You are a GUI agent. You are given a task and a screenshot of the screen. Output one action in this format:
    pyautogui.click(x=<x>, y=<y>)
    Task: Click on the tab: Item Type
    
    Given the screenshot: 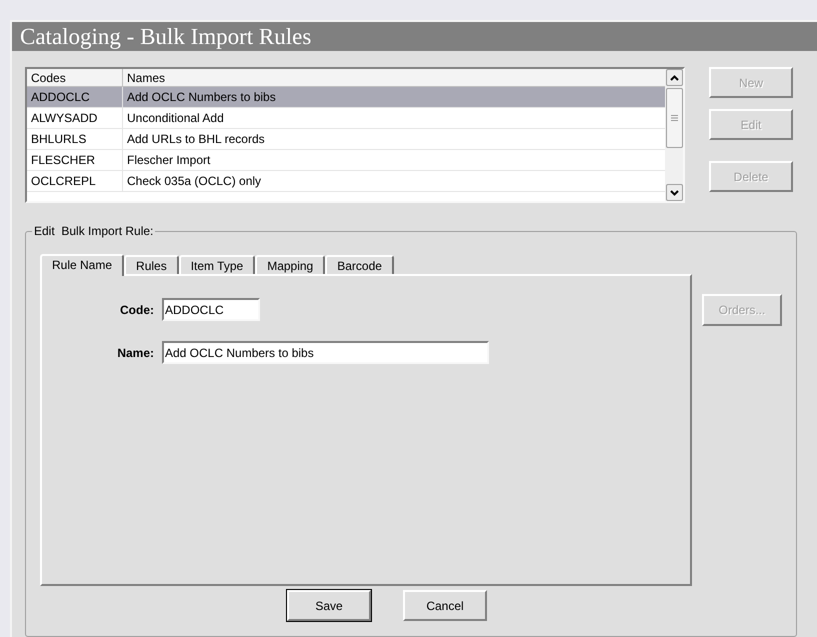 What is the action you would take?
    pyautogui.click(x=217, y=264)
    